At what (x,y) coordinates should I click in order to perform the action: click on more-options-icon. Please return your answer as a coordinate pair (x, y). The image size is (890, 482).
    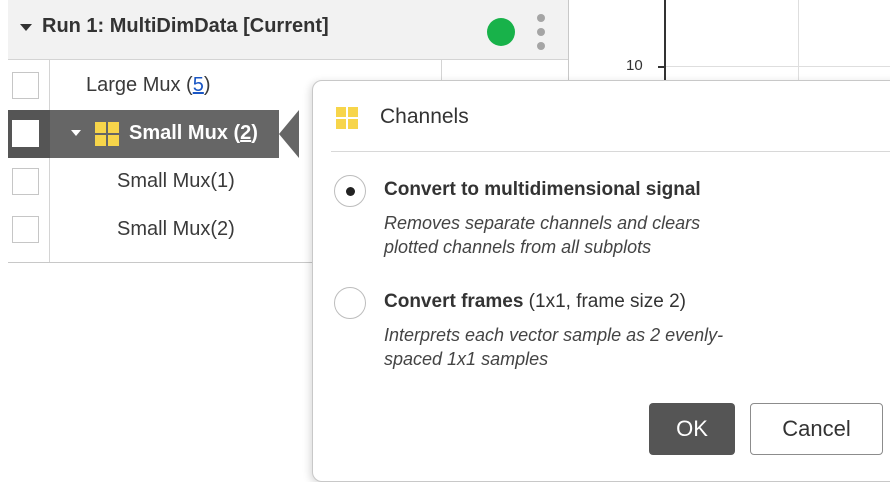
    Looking at the image, I should click on (541, 32).